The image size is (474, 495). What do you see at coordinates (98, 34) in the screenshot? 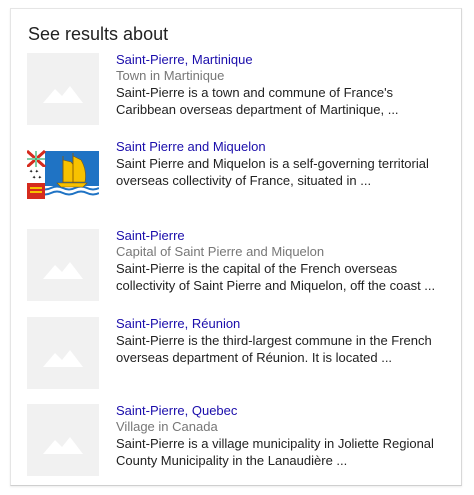
I see `panel-title: See results about` at bounding box center [98, 34].